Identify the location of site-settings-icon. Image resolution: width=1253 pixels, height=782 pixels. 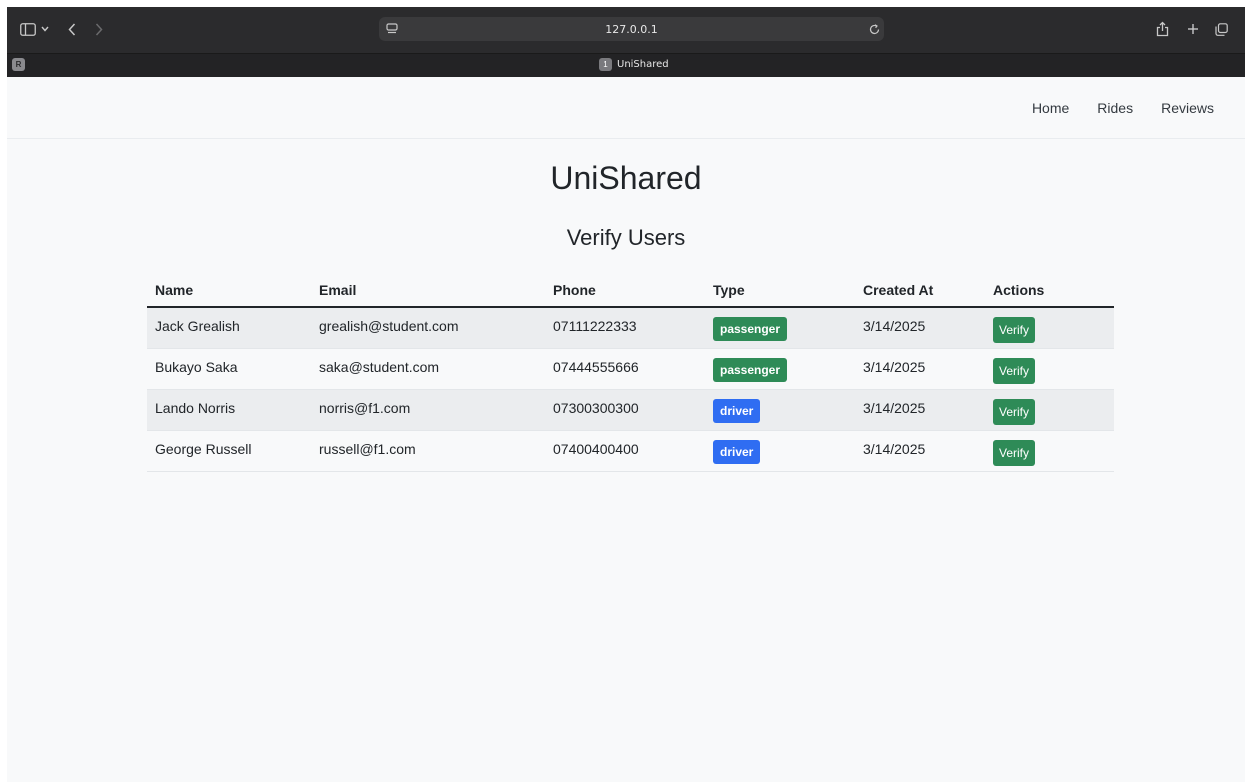
(392, 29).